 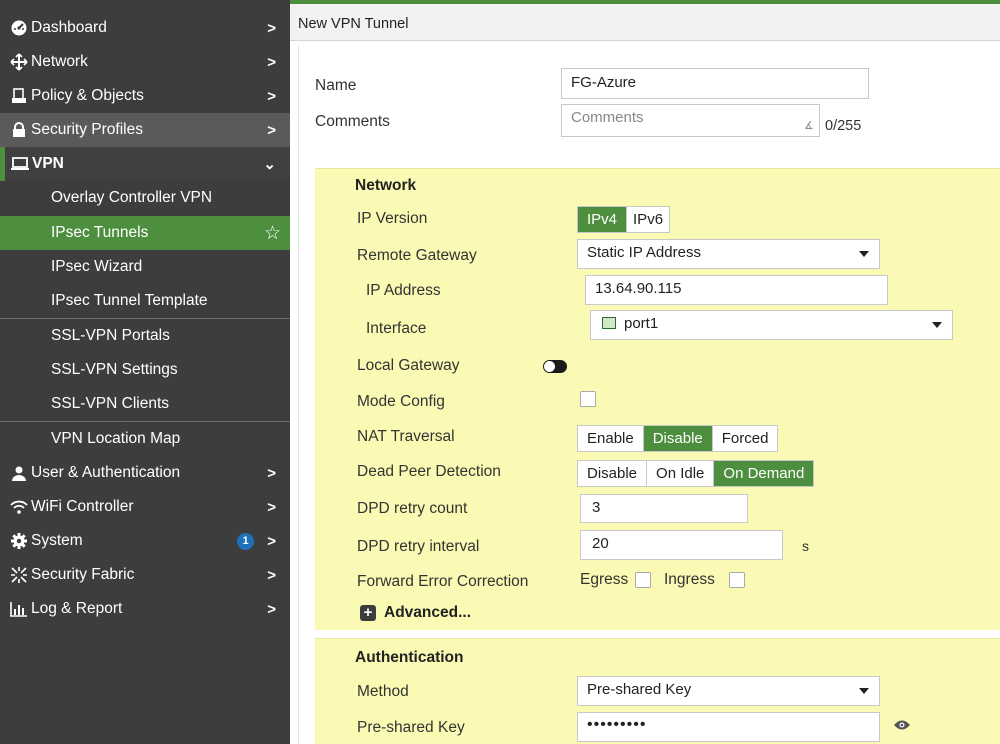 What do you see at coordinates (97, 266) in the screenshot?
I see `sidebar-item-label: IPsec Wizard` at bounding box center [97, 266].